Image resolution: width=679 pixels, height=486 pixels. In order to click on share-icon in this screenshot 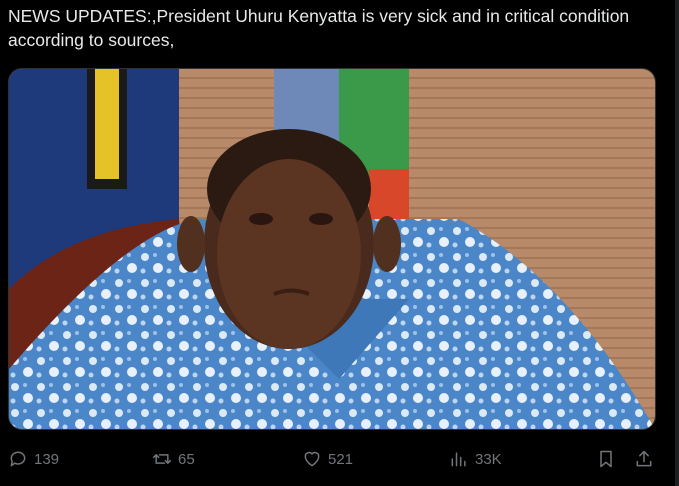, I will do `click(644, 459)`.